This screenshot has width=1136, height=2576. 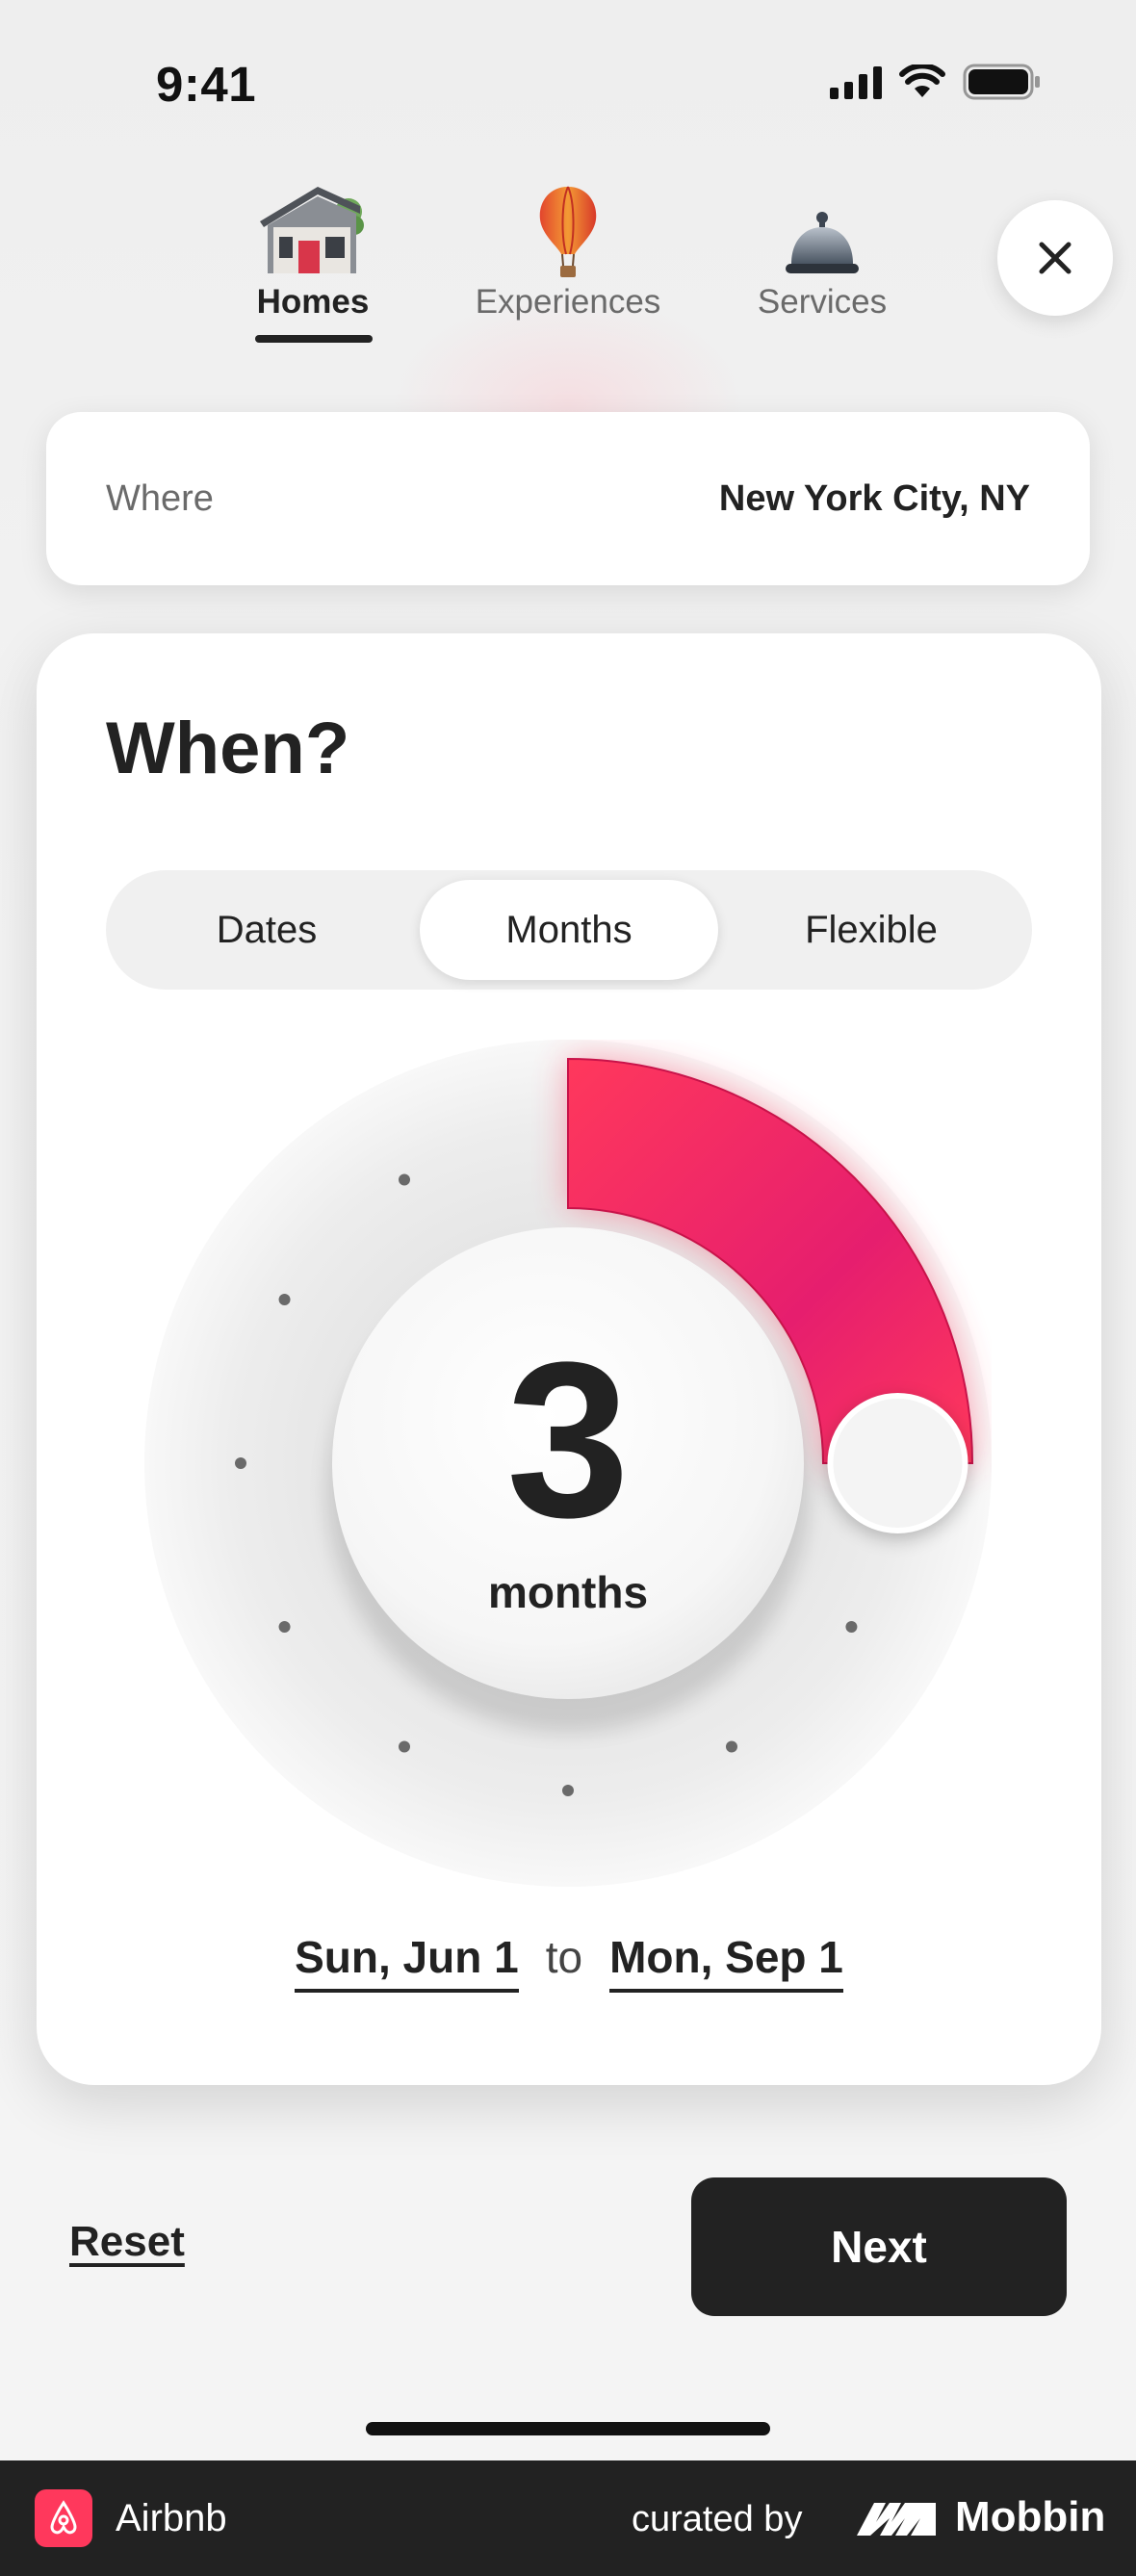 What do you see at coordinates (568, 82) in the screenshot?
I see `status-bar: 9:41` at bounding box center [568, 82].